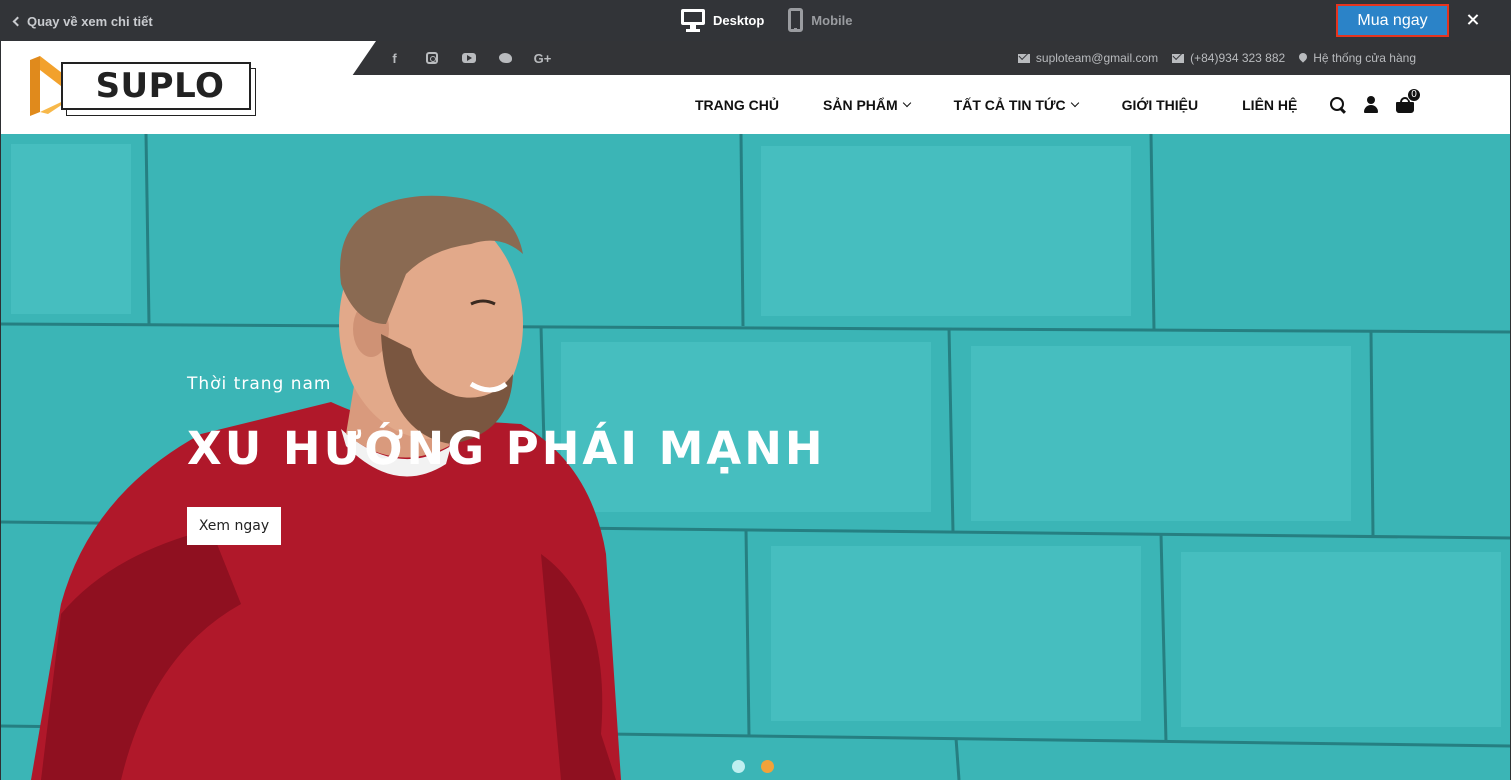  I want to click on email-contact: suploteam@gmail.com, so click(1088, 58).